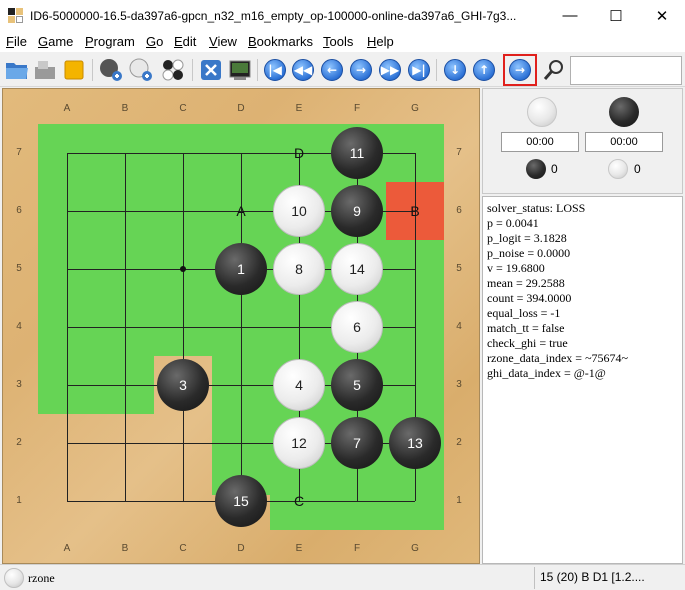  Describe the element at coordinates (534, 578) in the screenshot. I see `status-divider` at that location.